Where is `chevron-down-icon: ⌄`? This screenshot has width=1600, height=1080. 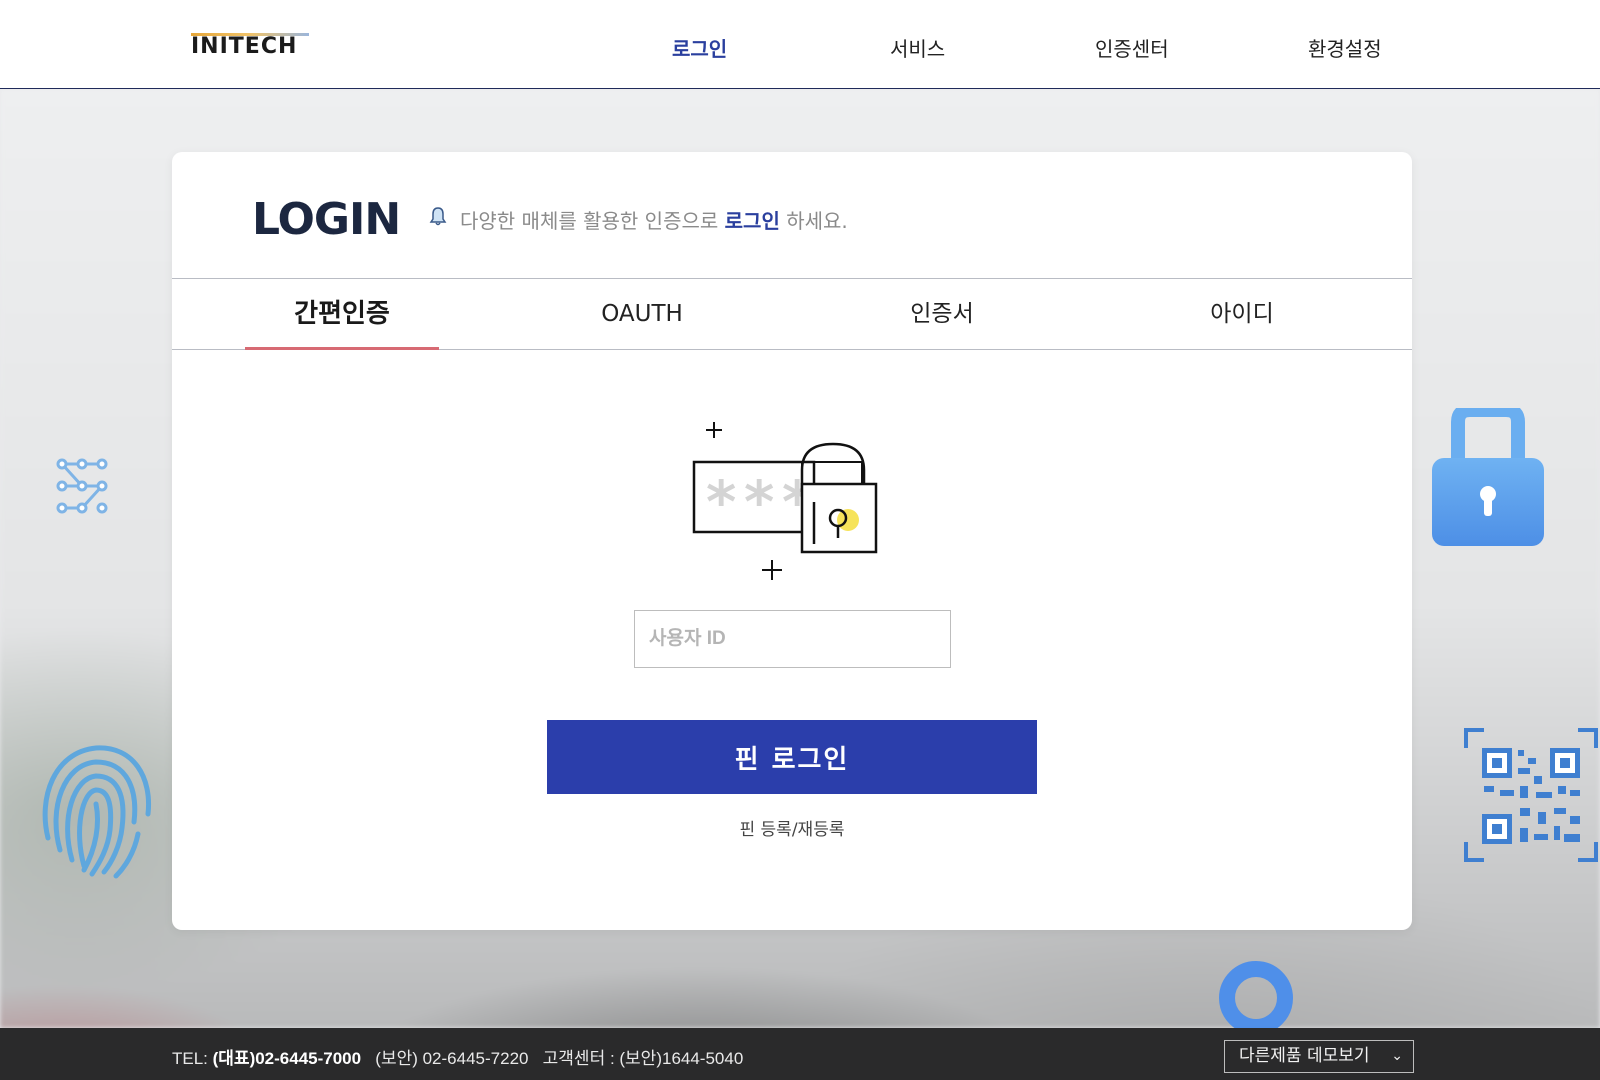
chevron-down-icon: ⌄ is located at coordinates (1397, 1056).